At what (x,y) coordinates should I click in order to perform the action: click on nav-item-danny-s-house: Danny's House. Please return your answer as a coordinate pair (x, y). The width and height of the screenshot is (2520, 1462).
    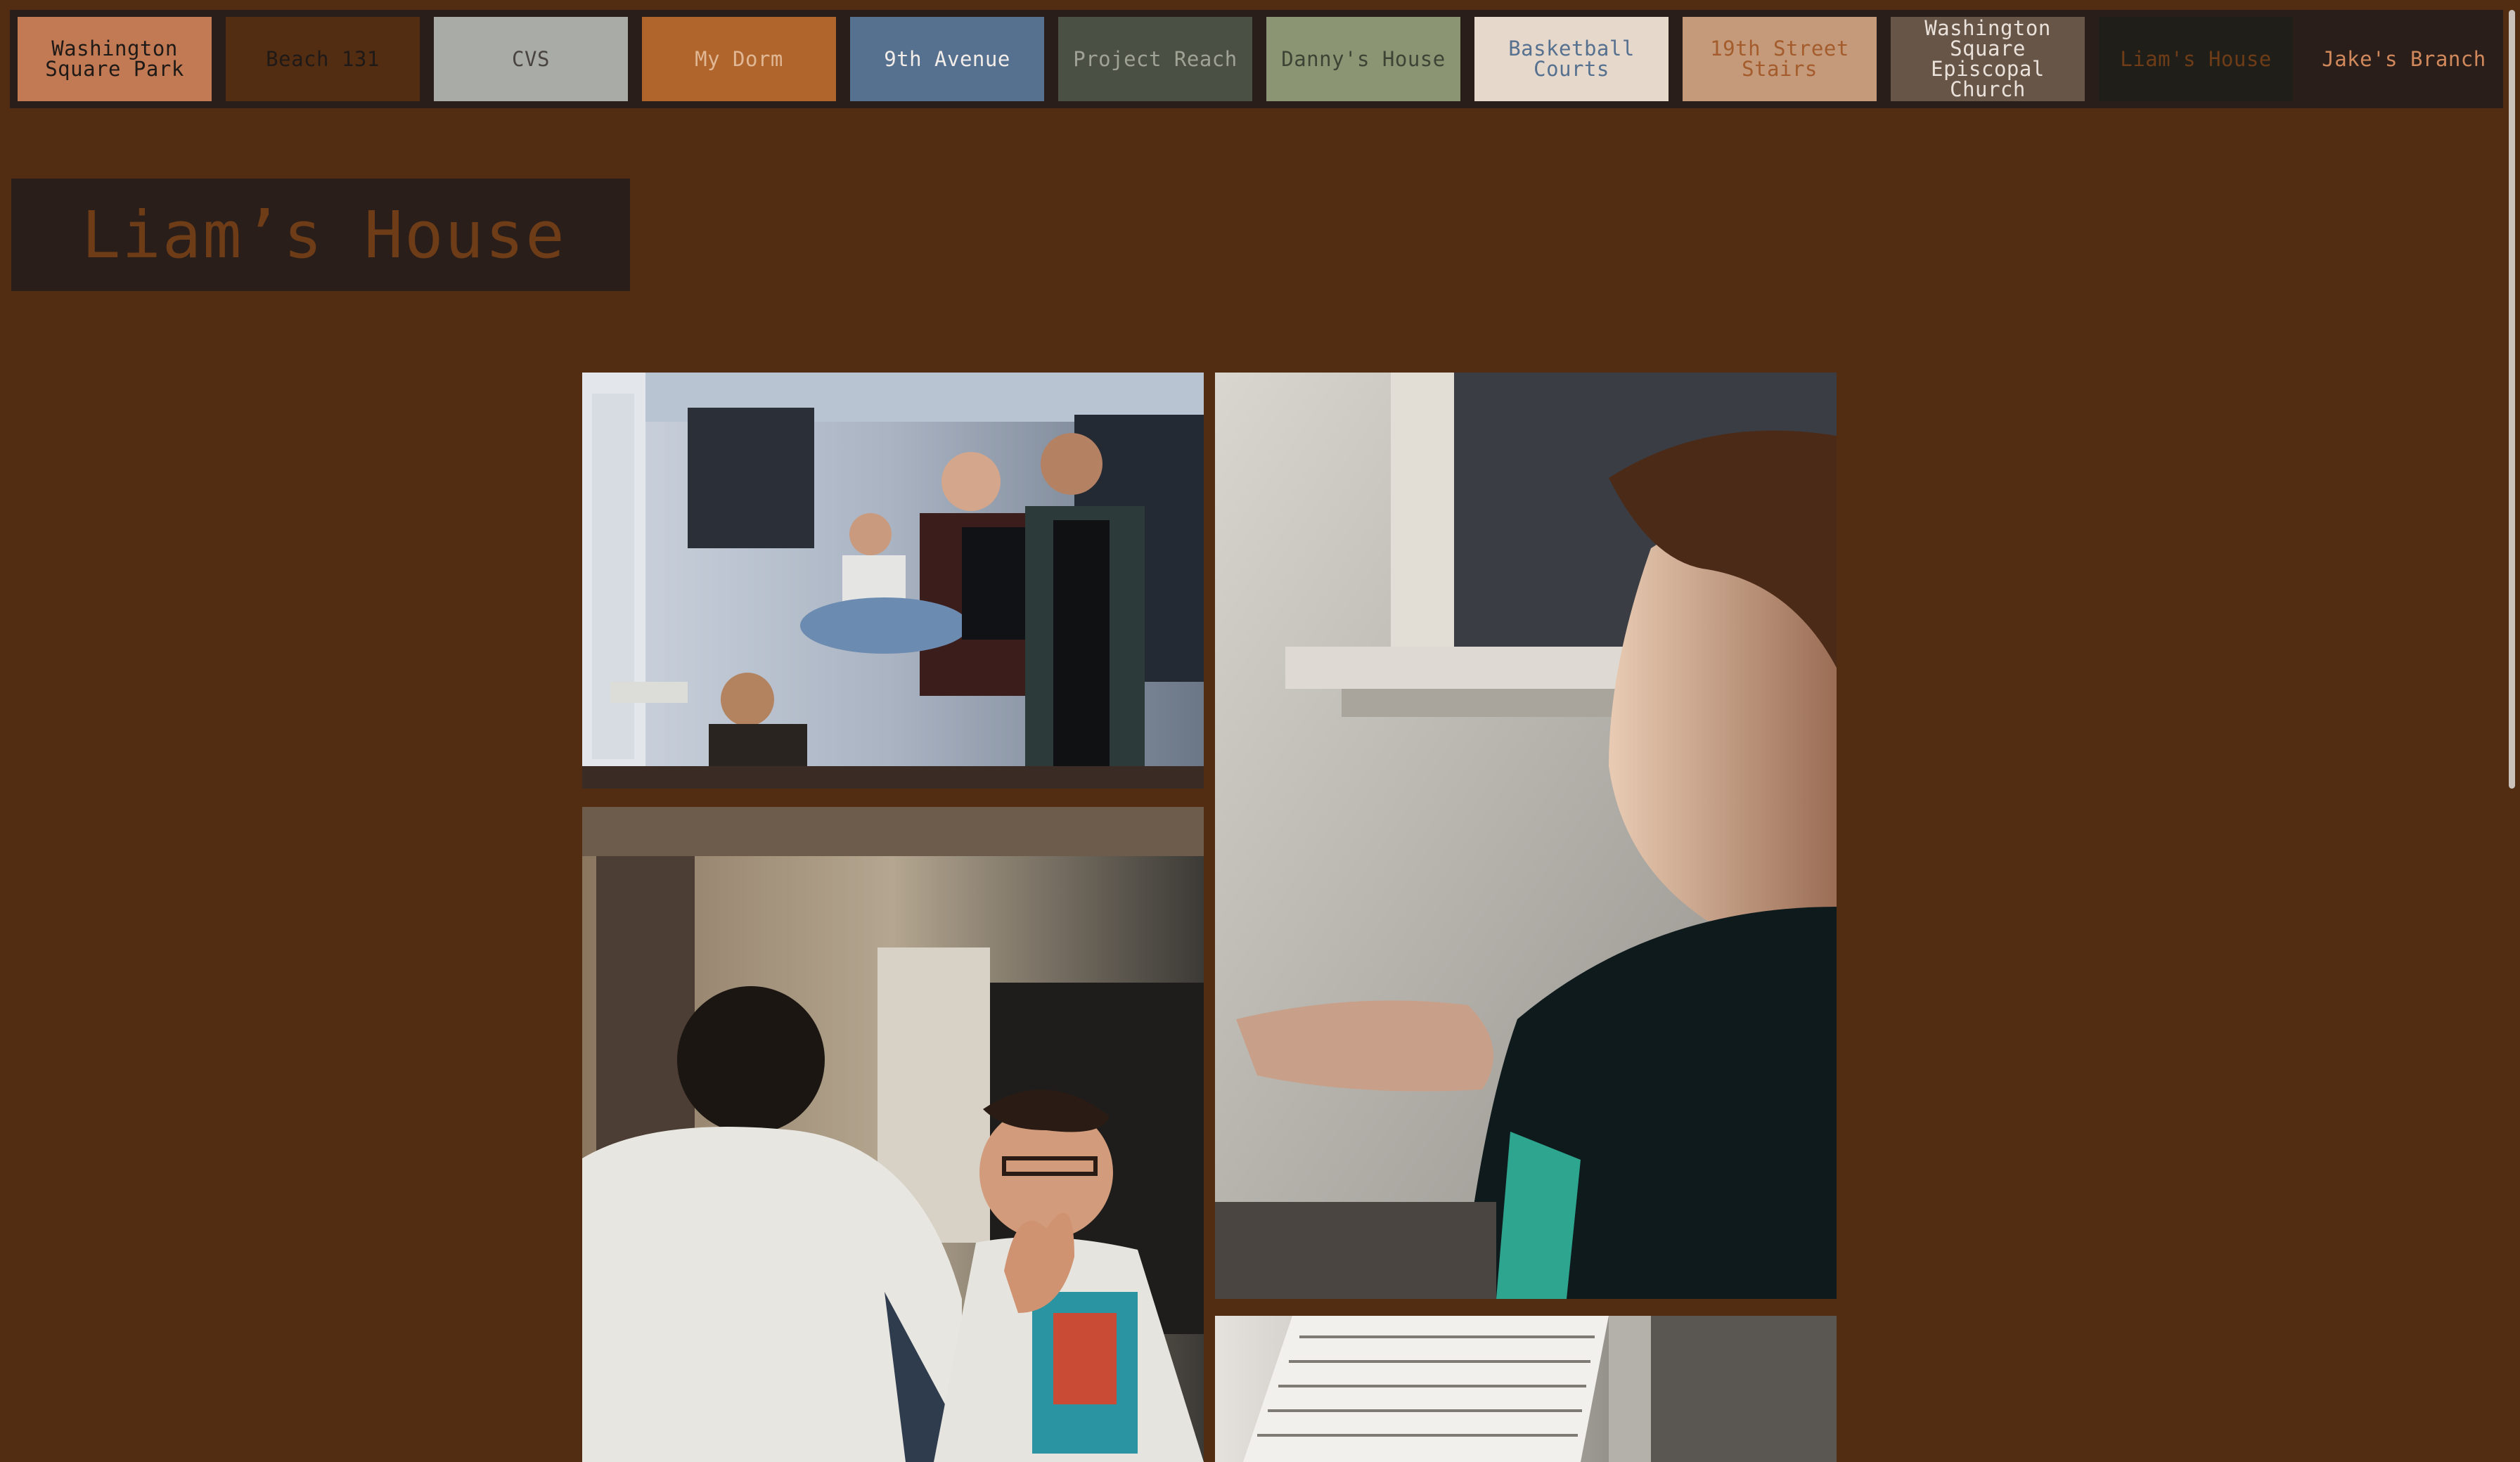
    Looking at the image, I should click on (1363, 59).